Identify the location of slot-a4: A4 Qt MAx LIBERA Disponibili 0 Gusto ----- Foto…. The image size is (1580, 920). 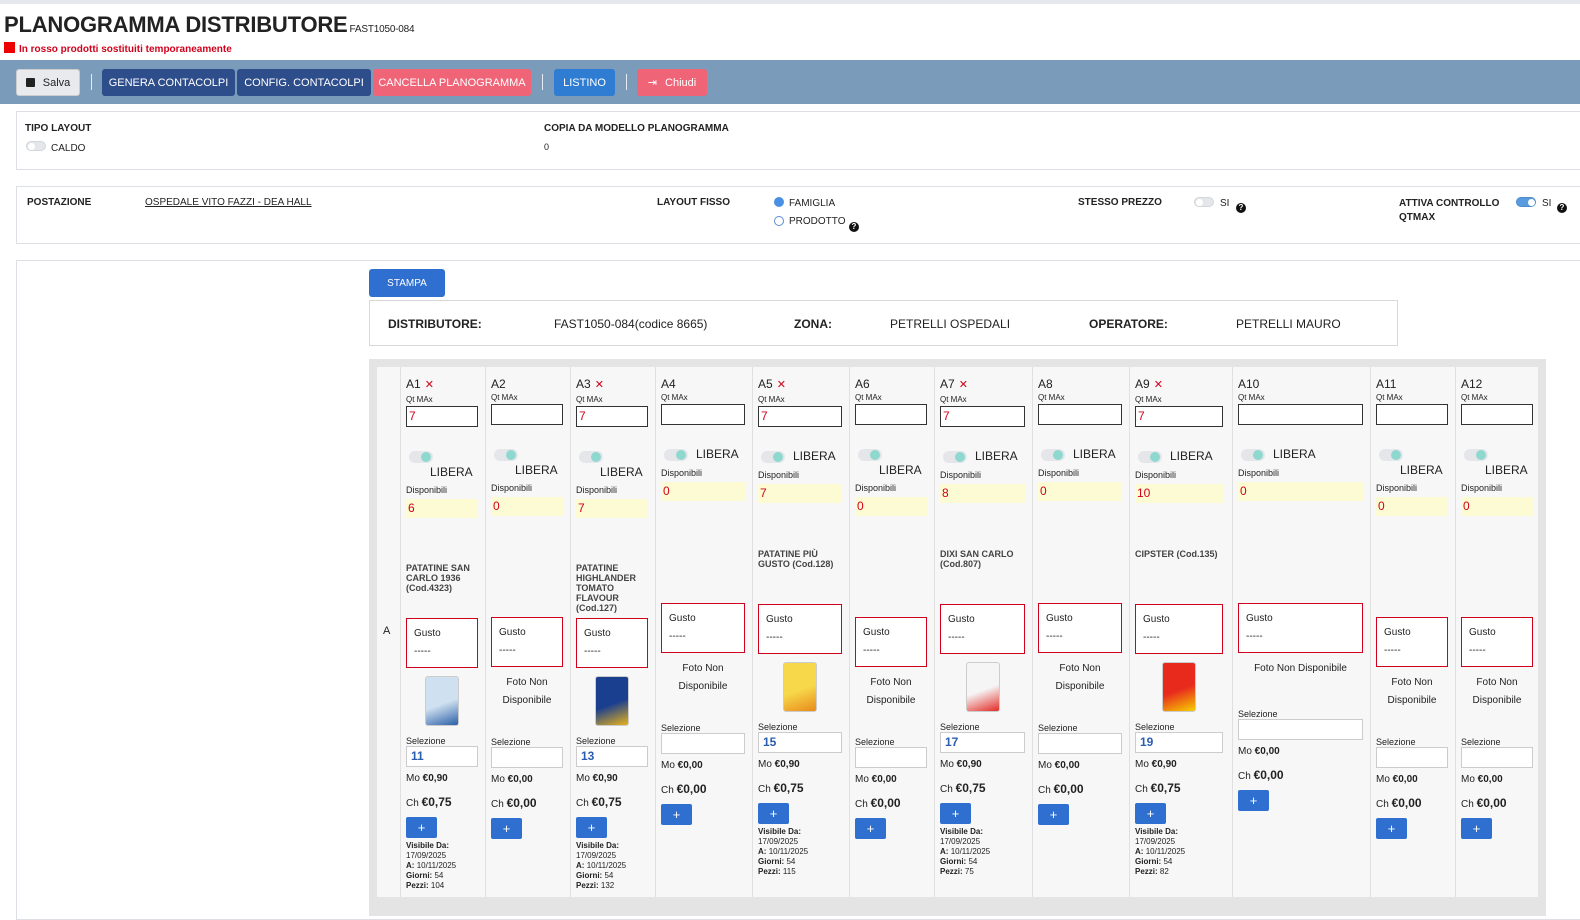
(703, 632).